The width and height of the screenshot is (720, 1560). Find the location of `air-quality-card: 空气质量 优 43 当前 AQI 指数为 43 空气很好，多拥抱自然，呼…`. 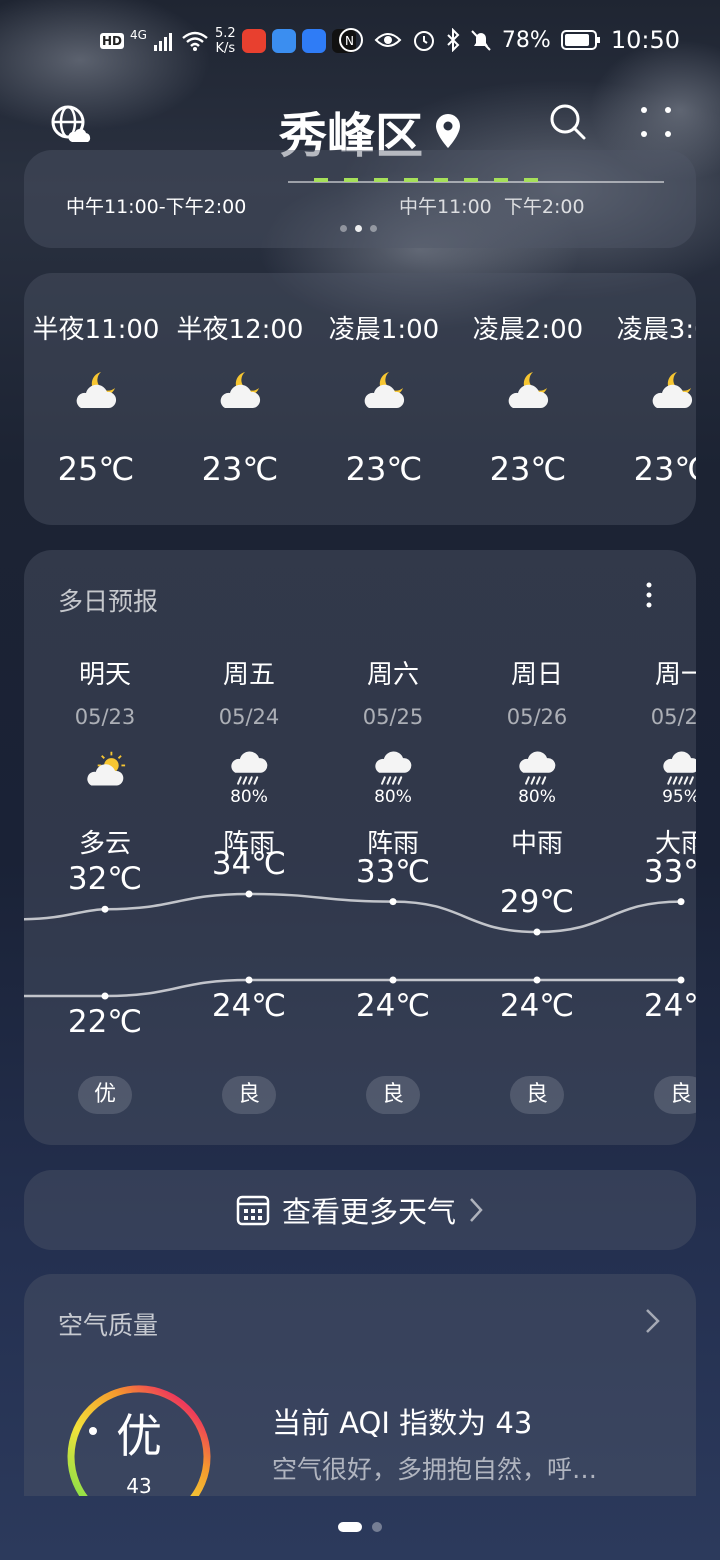

air-quality-card: 空气质量 优 43 当前 AQI 指数为 43 空气很好，多拥抱自然，呼… is located at coordinates (360, 1385).